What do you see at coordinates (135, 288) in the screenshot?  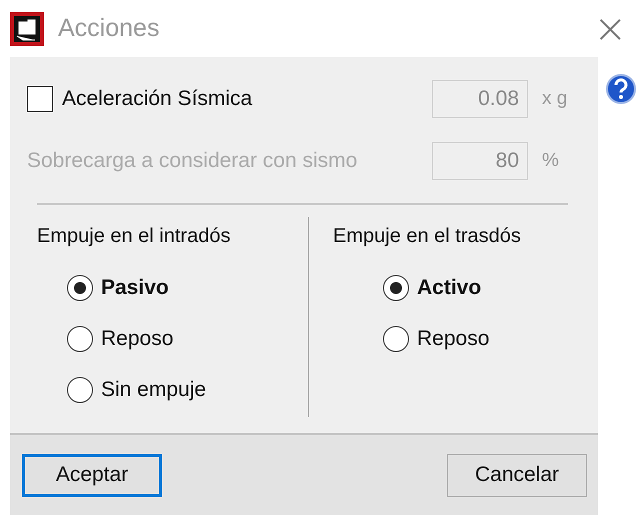 I see `radio-label: Pasivo` at bounding box center [135, 288].